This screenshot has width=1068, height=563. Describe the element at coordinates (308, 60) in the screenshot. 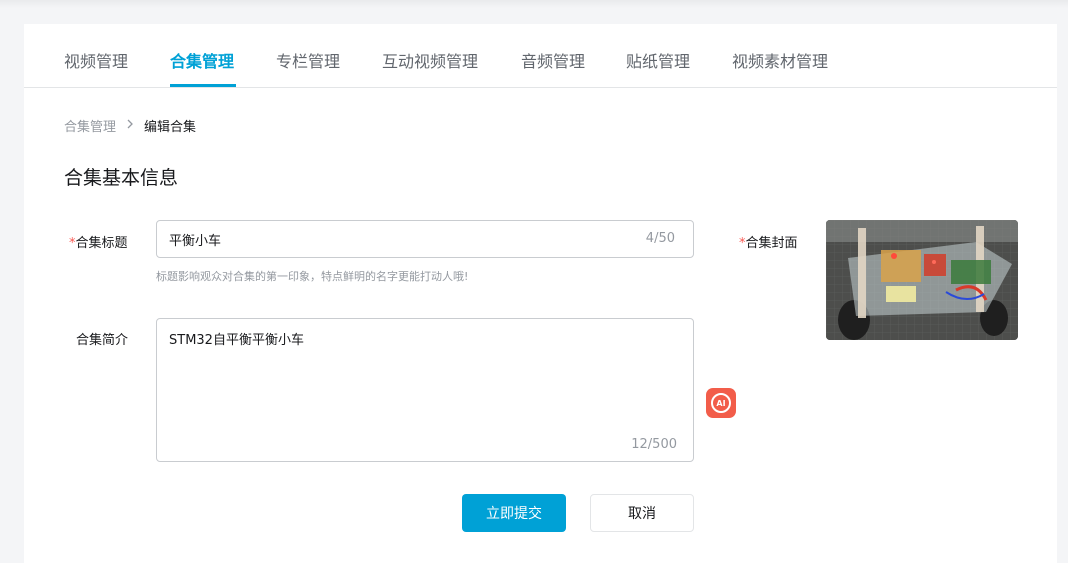

I see `tab-column: 专栏管理` at that location.